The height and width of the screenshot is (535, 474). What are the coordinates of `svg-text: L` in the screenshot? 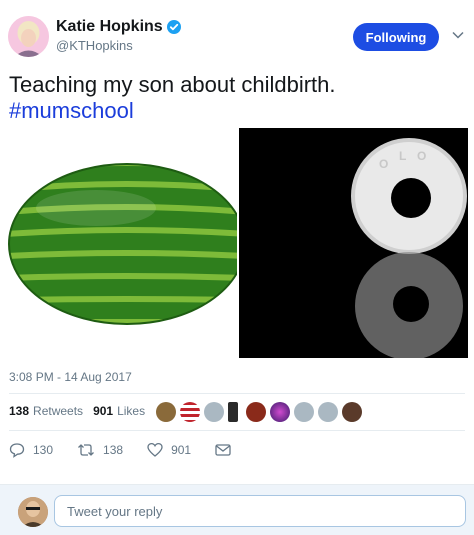 It's located at (402, 156).